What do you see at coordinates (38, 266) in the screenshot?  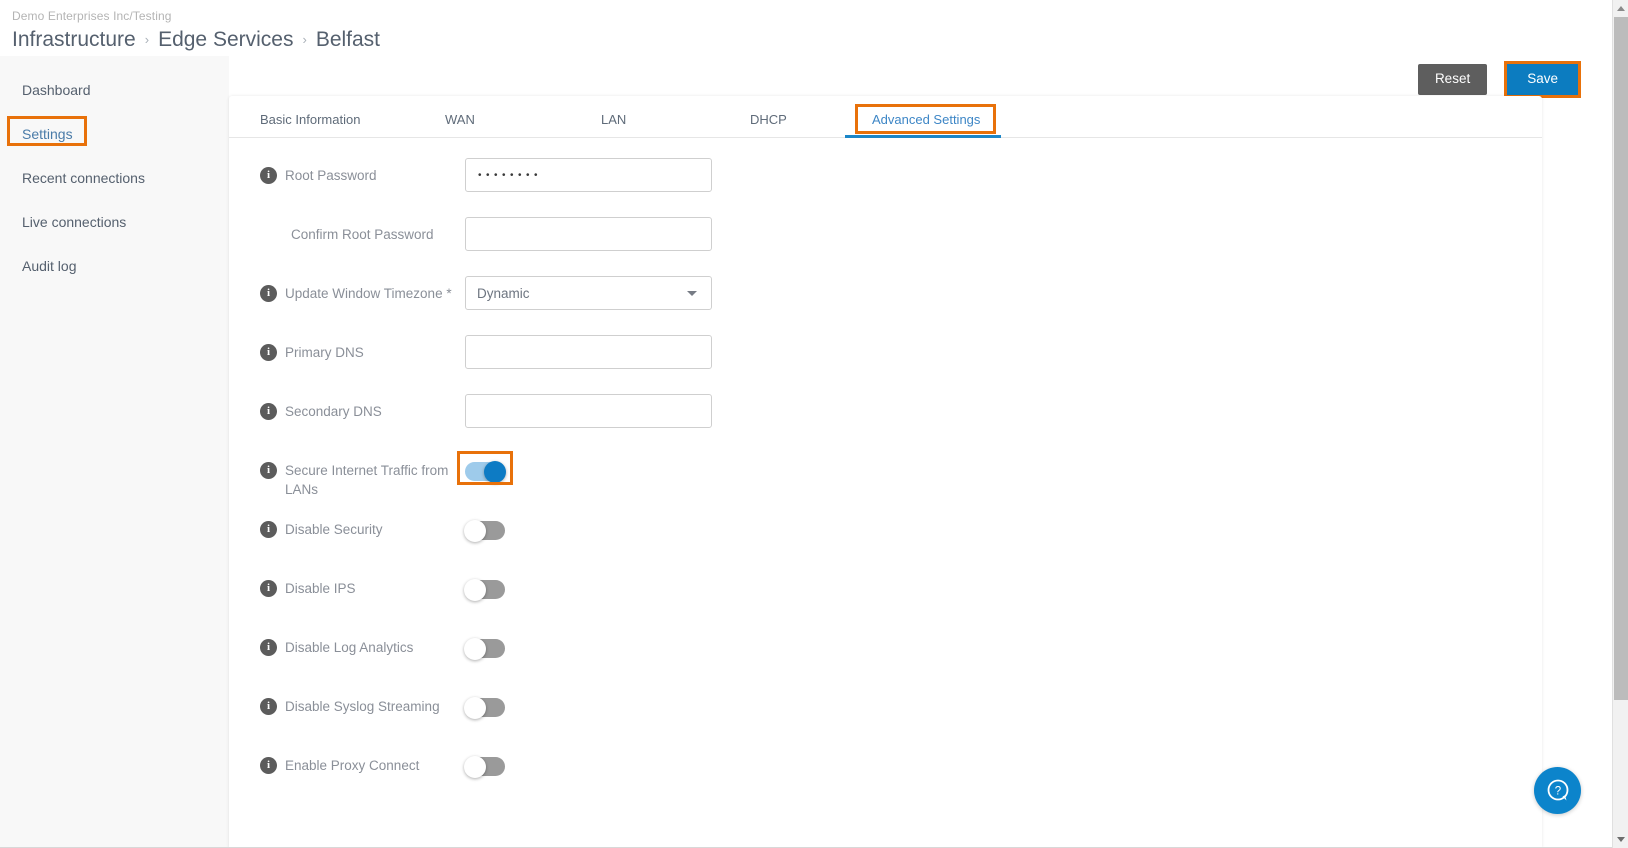 I see `sidebar-item-audit-log: Audit log` at bounding box center [38, 266].